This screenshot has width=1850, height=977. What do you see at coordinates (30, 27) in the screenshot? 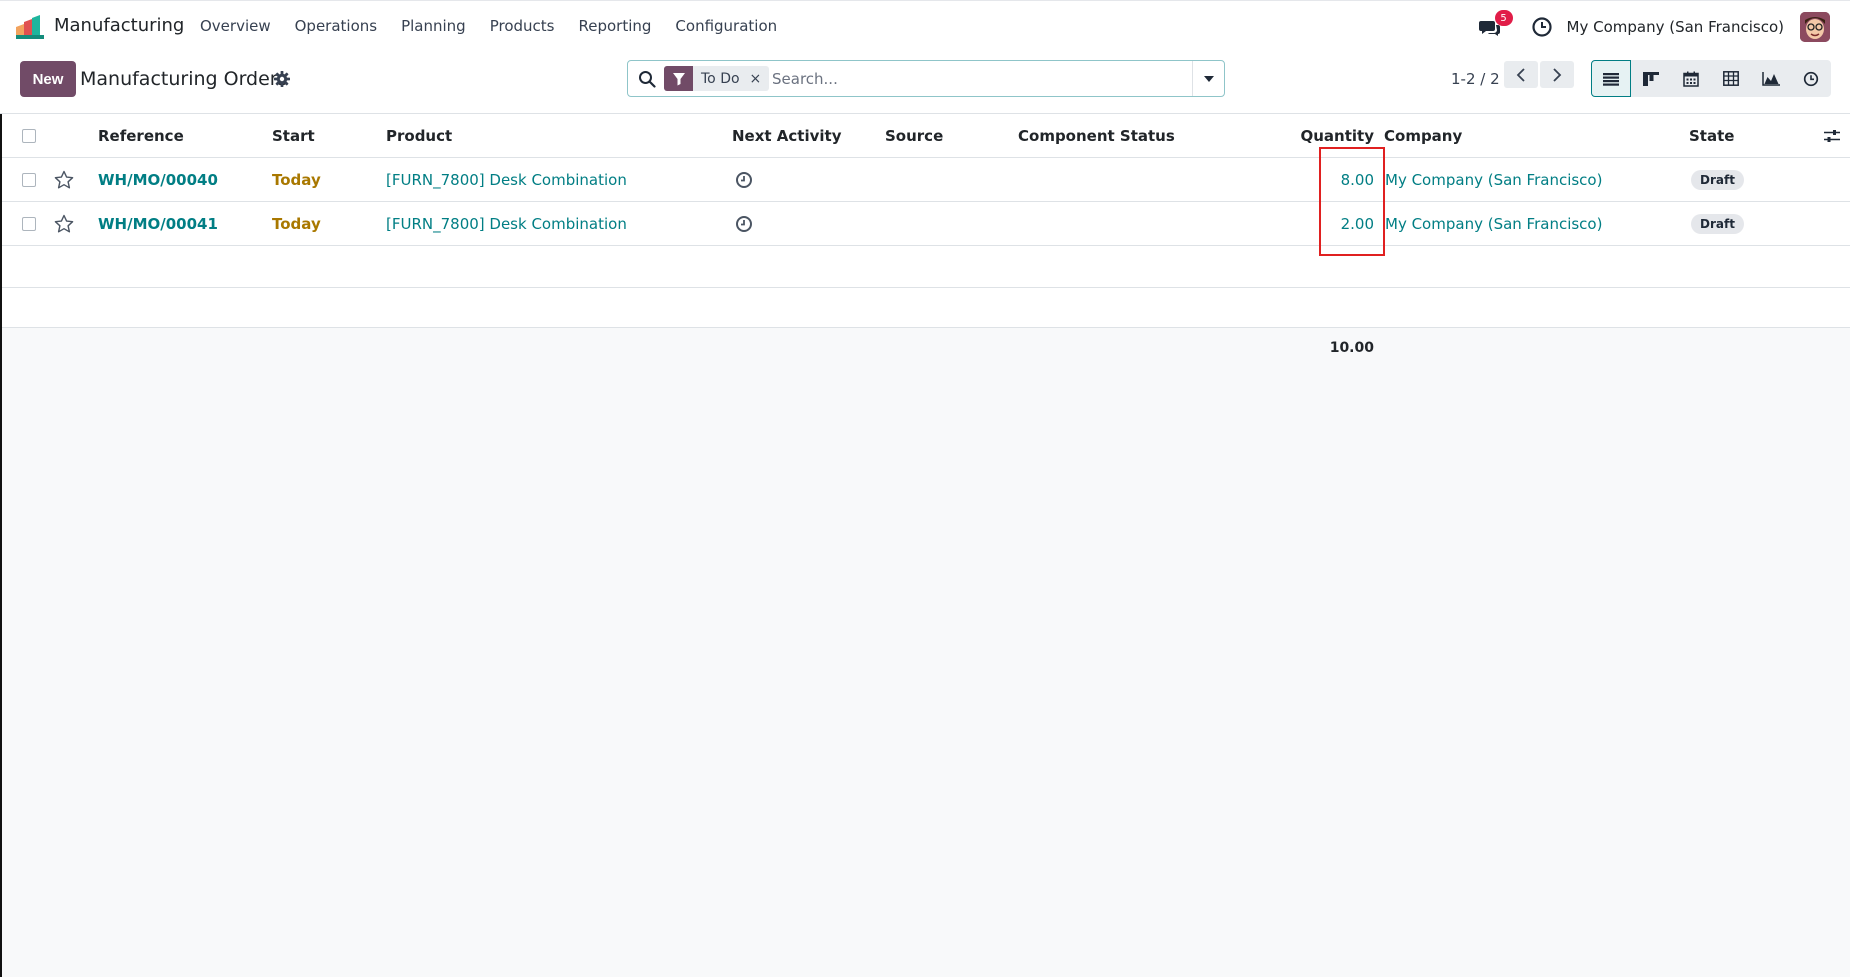
I see `app-logo-icon` at bounding box center [30, 27].